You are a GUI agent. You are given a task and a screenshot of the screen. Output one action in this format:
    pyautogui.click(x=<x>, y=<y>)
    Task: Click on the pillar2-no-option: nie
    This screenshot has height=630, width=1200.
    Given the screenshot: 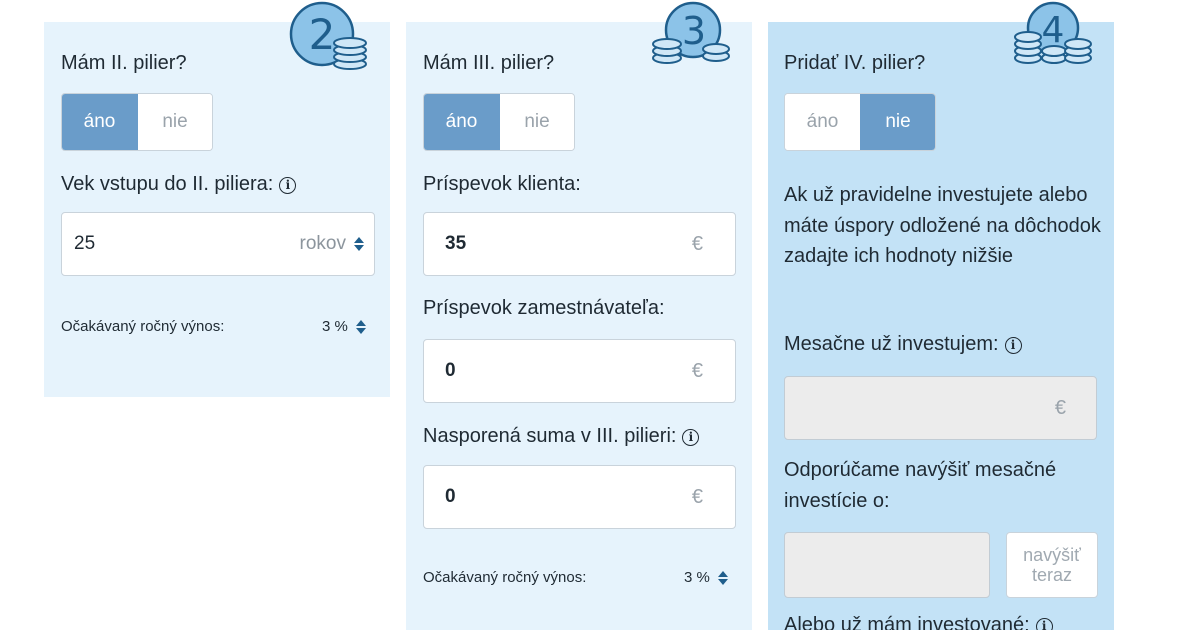 What is the action you would take?
    pyautogui.click(x=174, y=122)
    